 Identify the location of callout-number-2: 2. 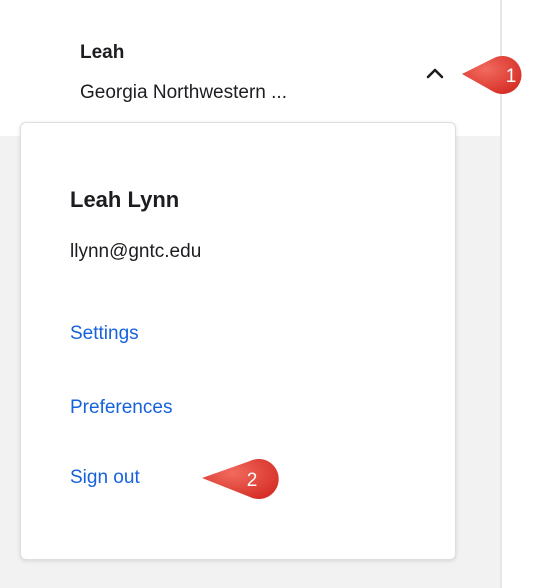
(252, 480).